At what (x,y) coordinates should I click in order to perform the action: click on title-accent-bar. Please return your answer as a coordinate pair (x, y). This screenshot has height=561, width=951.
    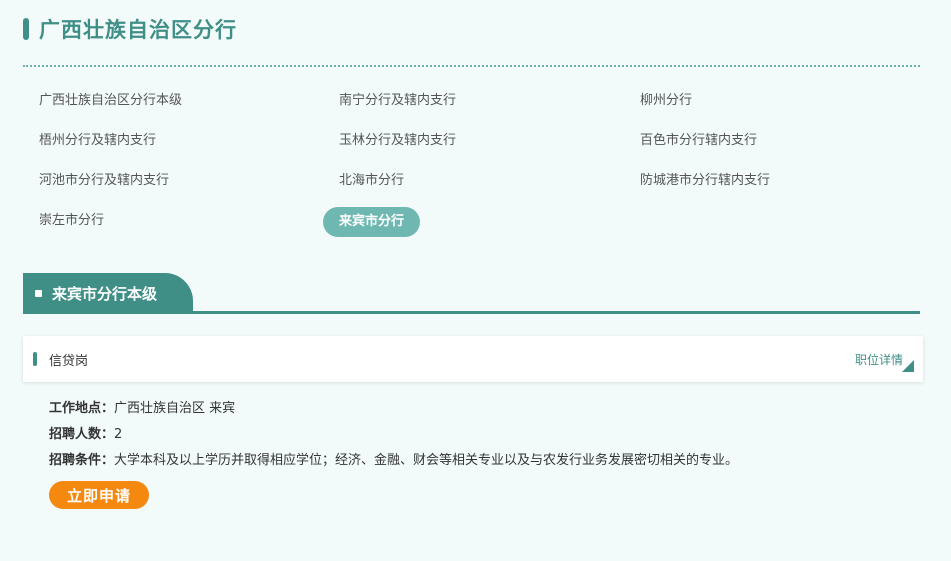
    Looking at the image, I should click on (26, 29).